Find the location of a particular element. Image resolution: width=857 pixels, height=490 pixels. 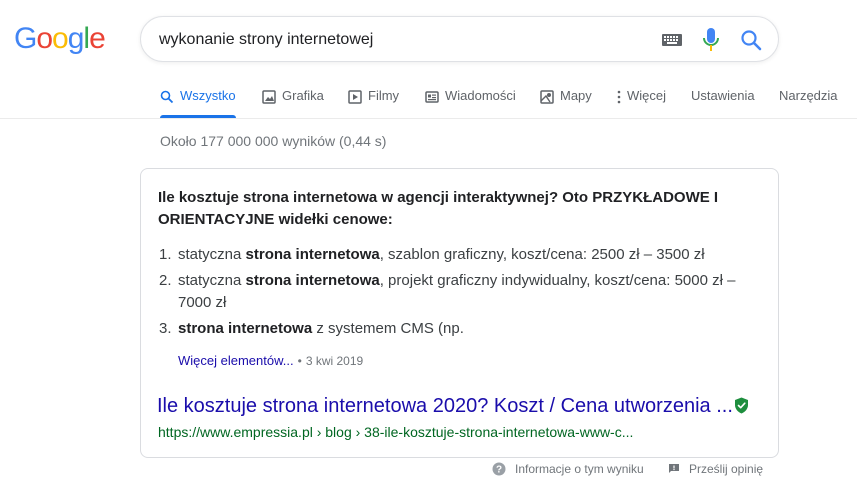

google-logo: Google is located at coordinates (60, 39).